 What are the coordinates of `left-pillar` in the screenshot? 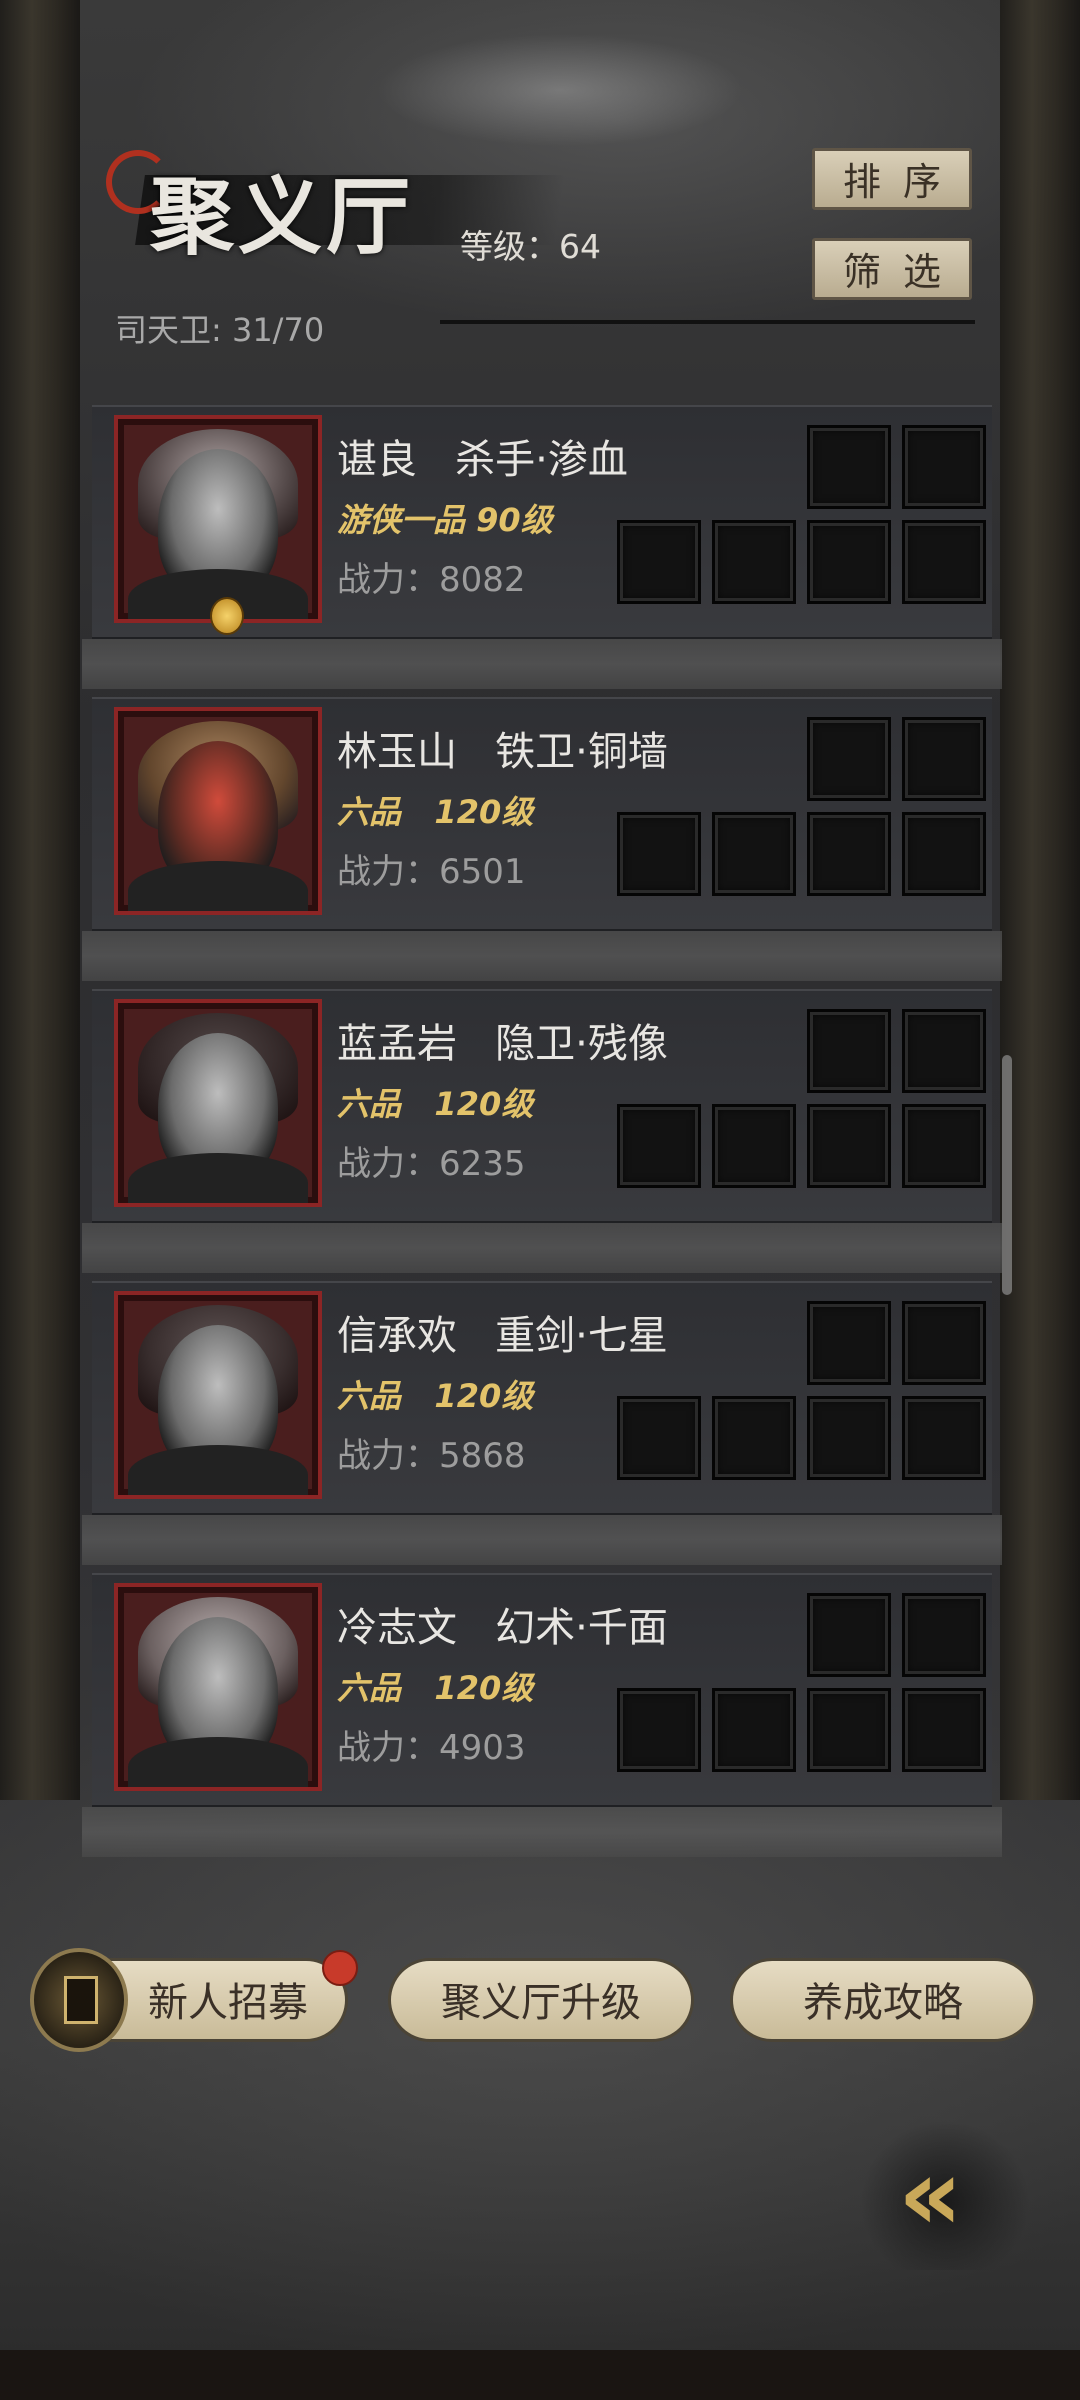 It's located at (40, 900).